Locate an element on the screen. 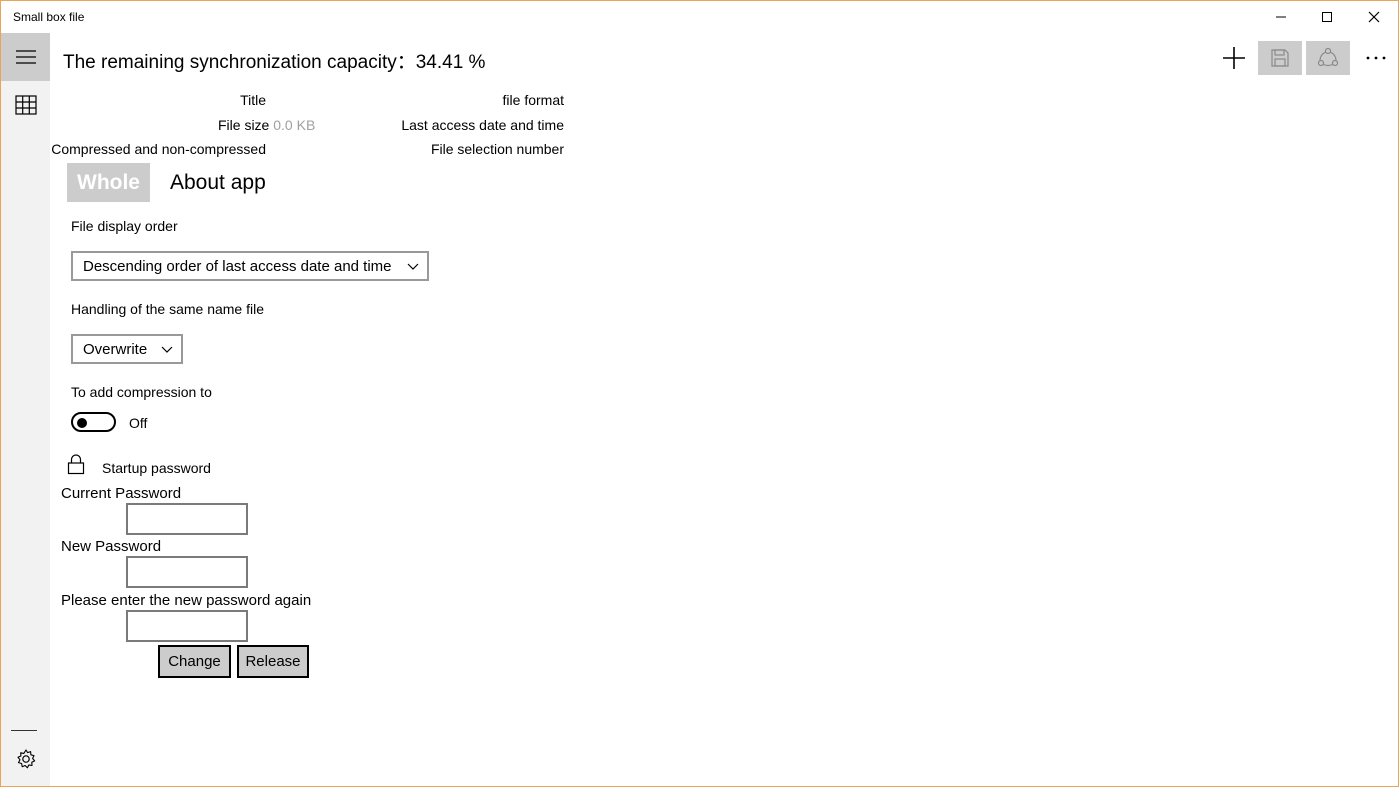  compression-label: To add compression to is located at coordinates (141, 392).